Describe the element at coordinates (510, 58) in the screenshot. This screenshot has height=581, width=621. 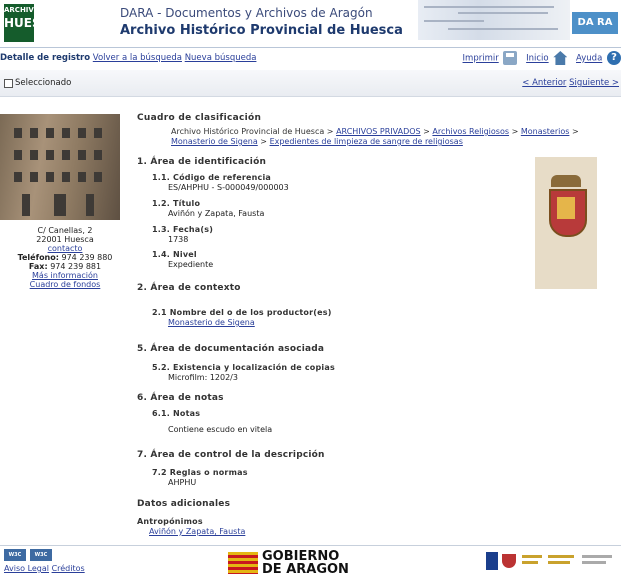
I see `printer-icon` at that location.